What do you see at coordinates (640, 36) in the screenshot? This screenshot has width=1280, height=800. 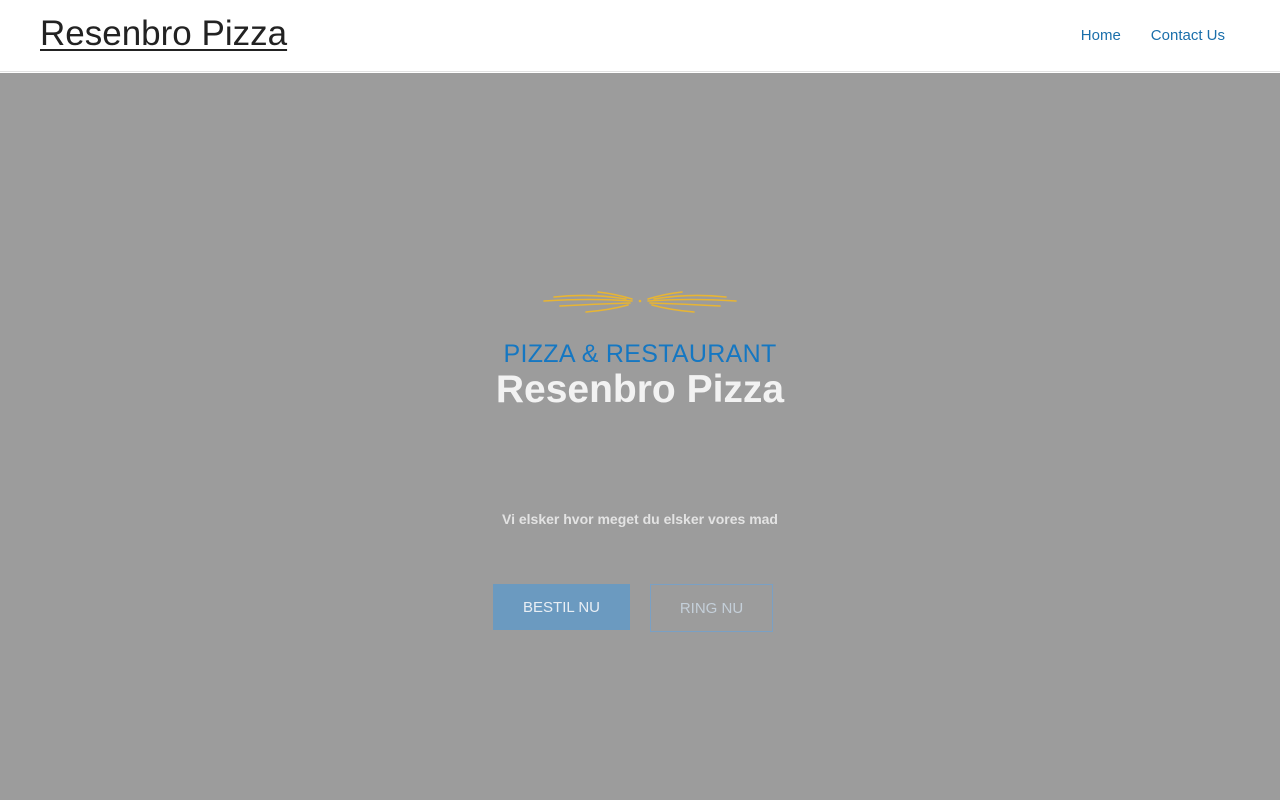 I see `site-header: Resenbro Pizza Home Contact Us` at bounding box center [640, 36].